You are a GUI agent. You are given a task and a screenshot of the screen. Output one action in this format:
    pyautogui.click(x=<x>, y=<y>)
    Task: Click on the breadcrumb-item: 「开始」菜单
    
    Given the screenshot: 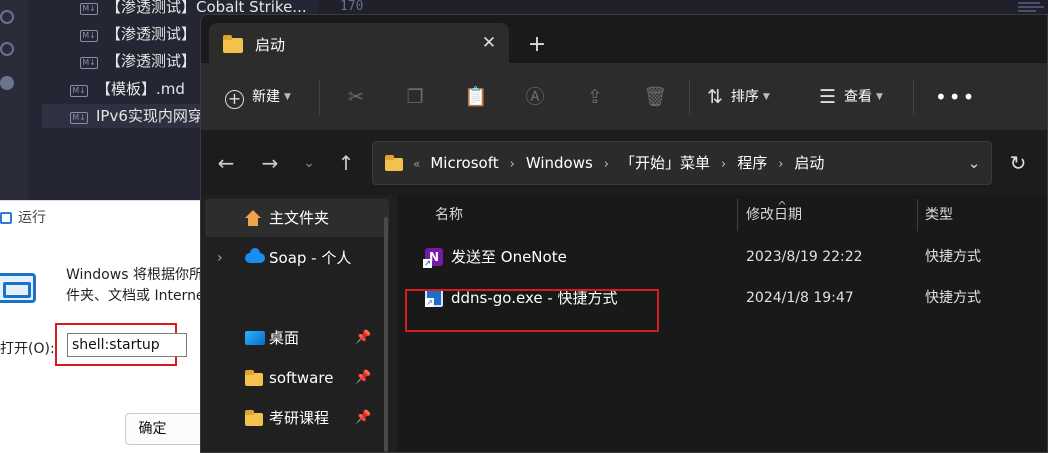 What is the action you would take?
    pyautogui.click(x=665, y=163)
    